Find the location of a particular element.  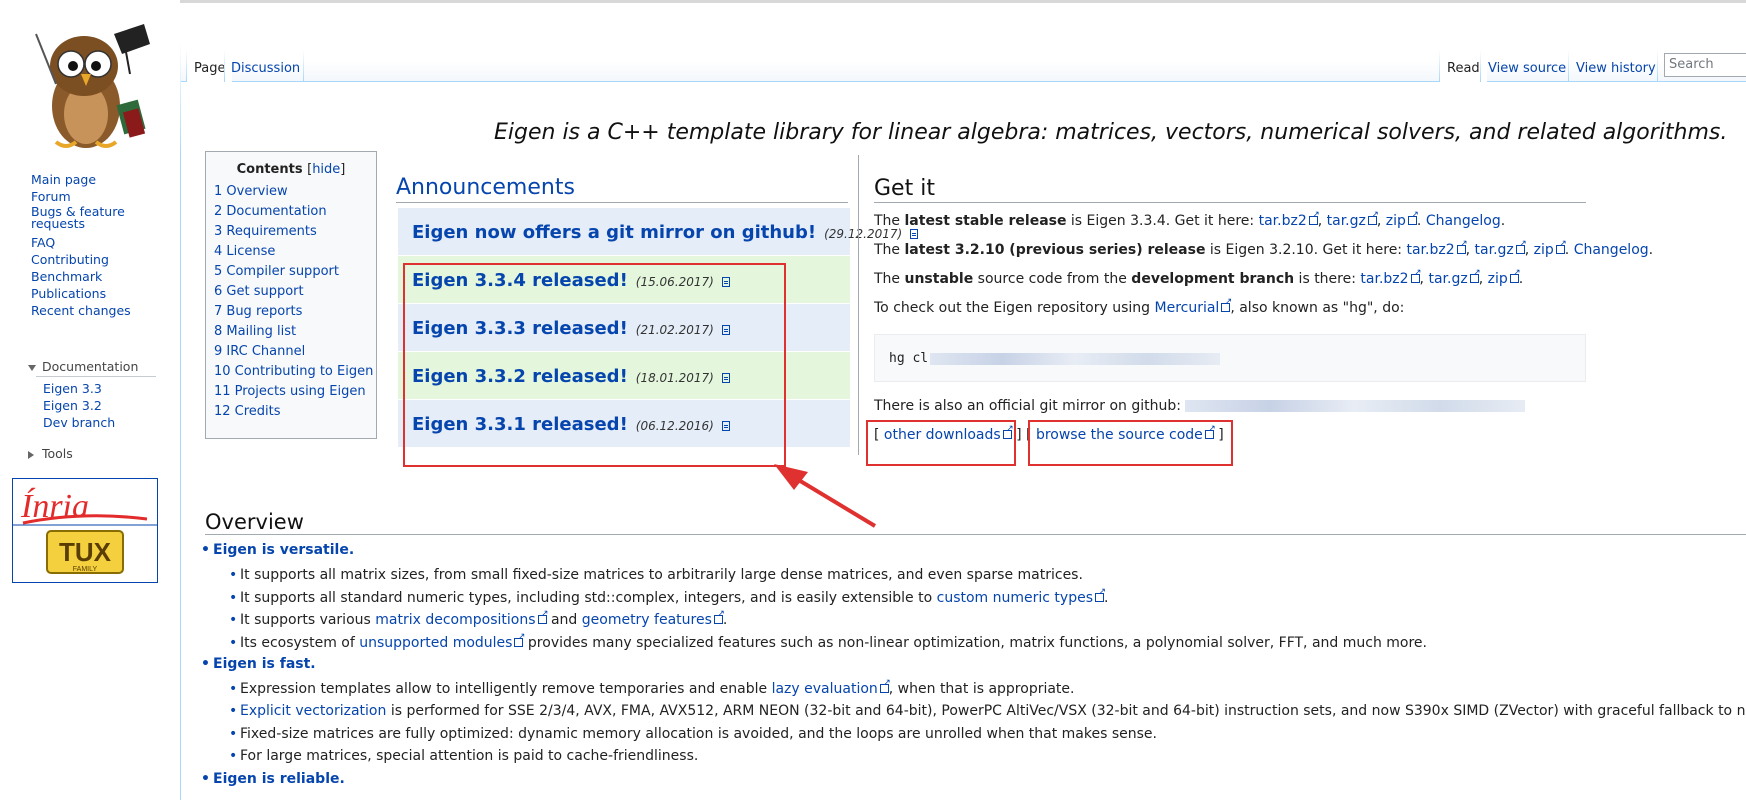

toc-item-requirements: 3 Requirements is located at coordinates (265, 231).